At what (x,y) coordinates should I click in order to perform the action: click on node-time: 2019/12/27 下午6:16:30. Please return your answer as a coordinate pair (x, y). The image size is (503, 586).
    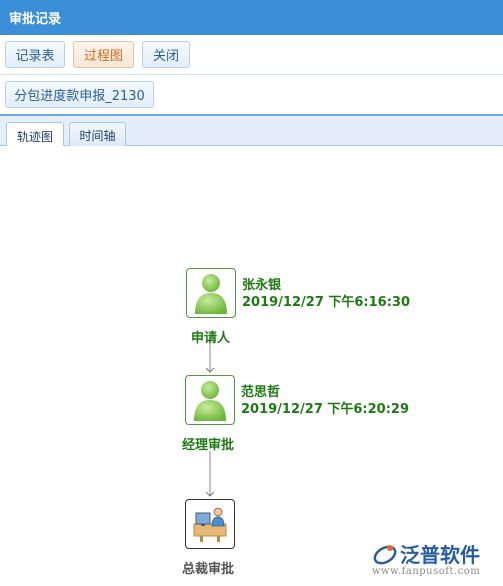
    Looking at the image, I should click on (326, 302).